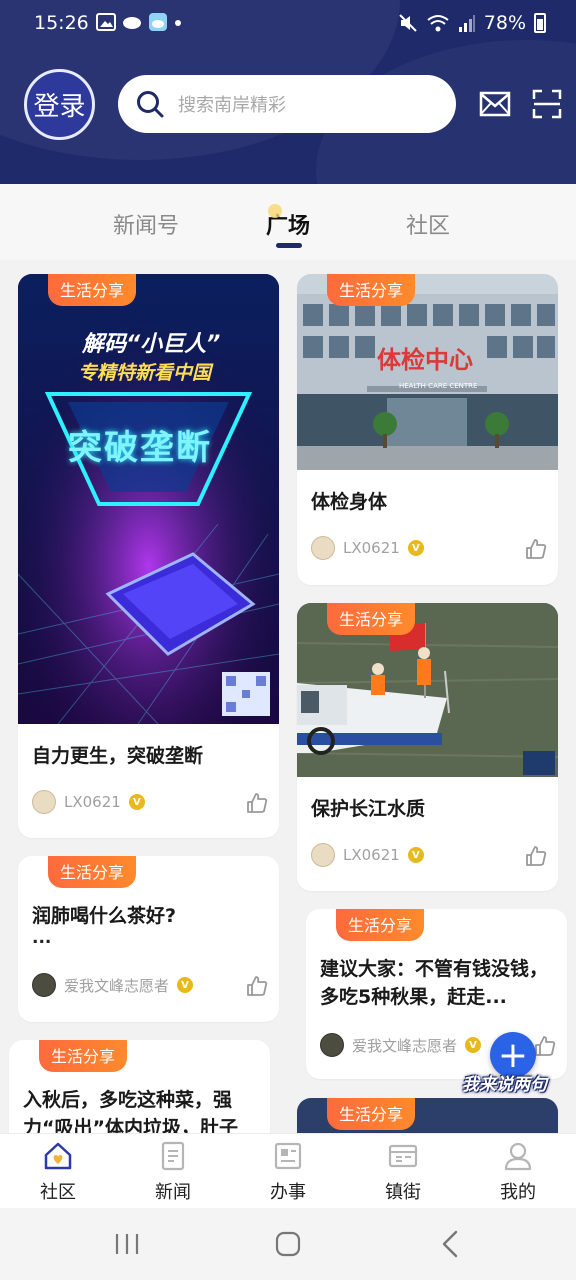 This screenshot has height=1280, width=576. Describe the element at coordinates (106, 22) in the screenshot. I see `gallery-icon` at that location.